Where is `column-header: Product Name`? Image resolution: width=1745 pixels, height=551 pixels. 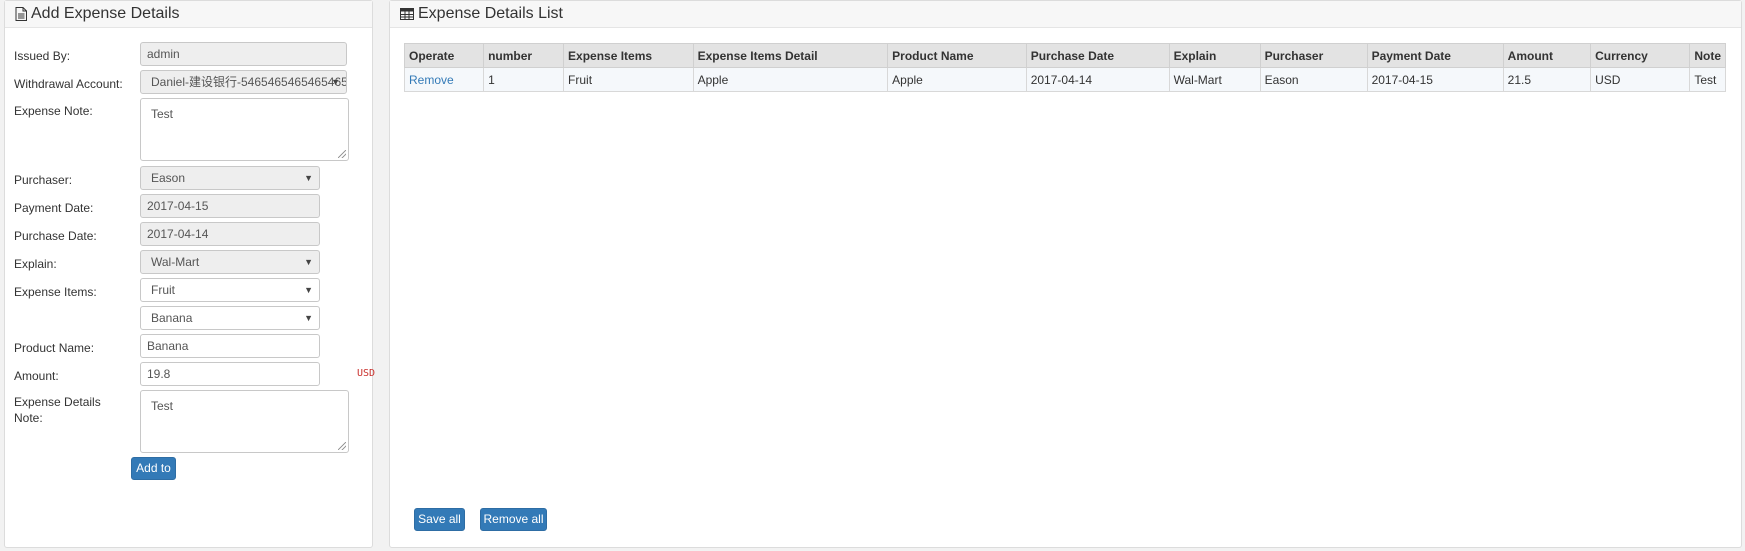
column-header: Product Name is located at coordinates (957, 55).